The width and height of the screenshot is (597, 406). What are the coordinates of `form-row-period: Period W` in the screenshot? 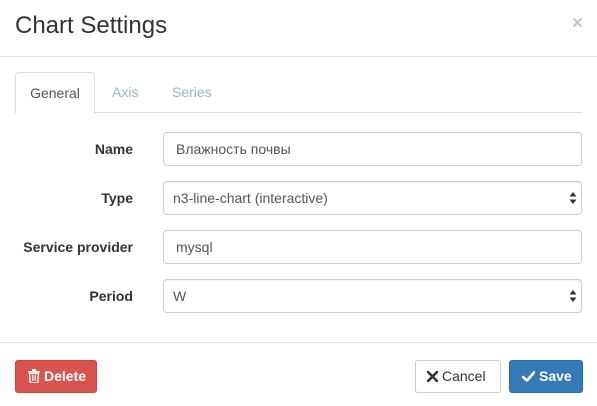 It's located at (298, 296).